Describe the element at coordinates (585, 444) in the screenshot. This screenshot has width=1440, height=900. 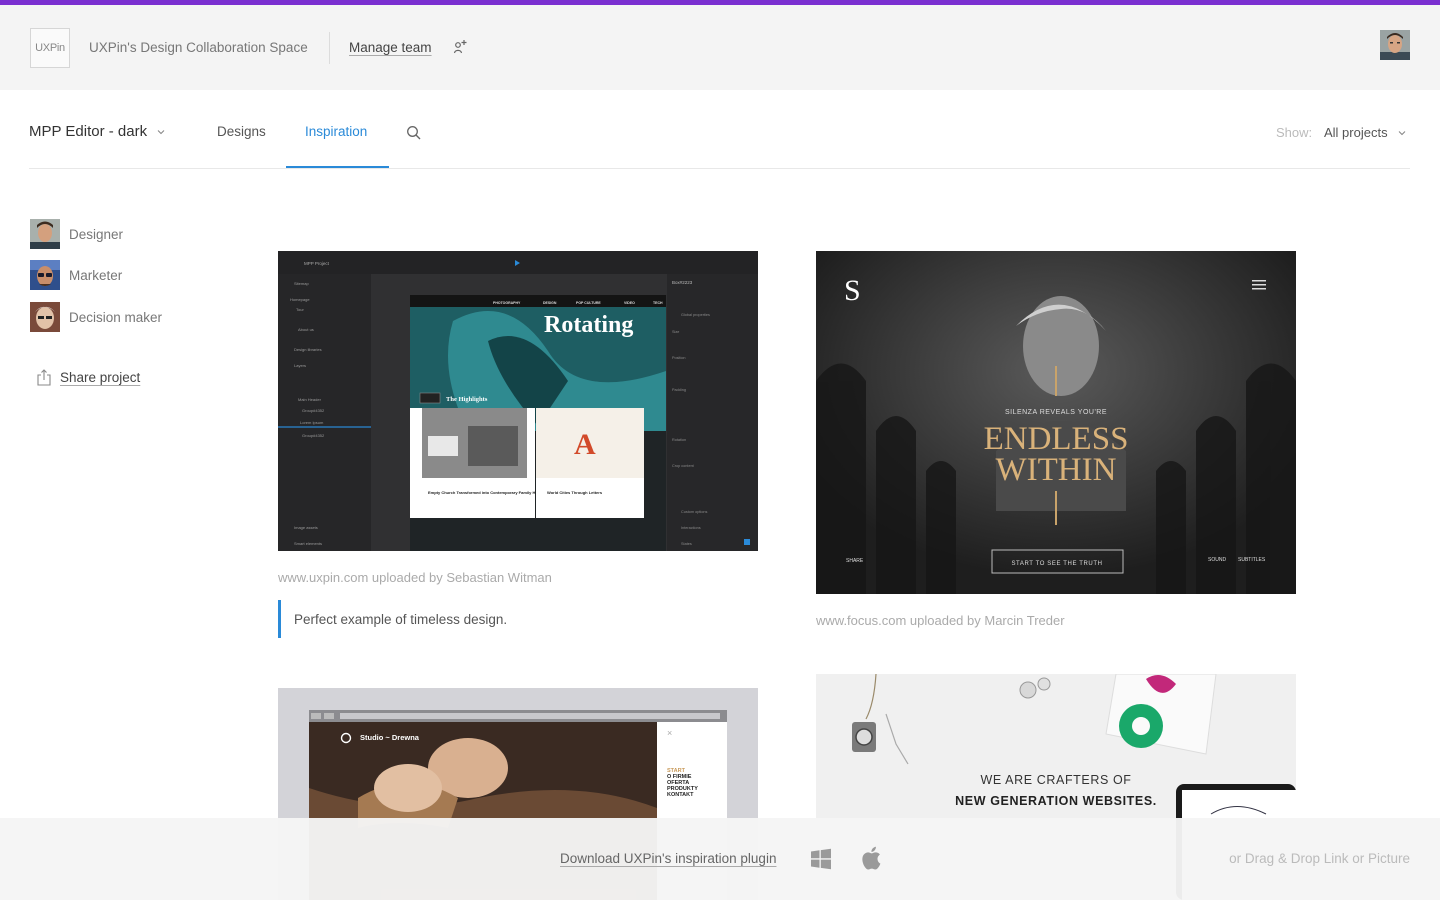
I see `svg-text: A` at that location.